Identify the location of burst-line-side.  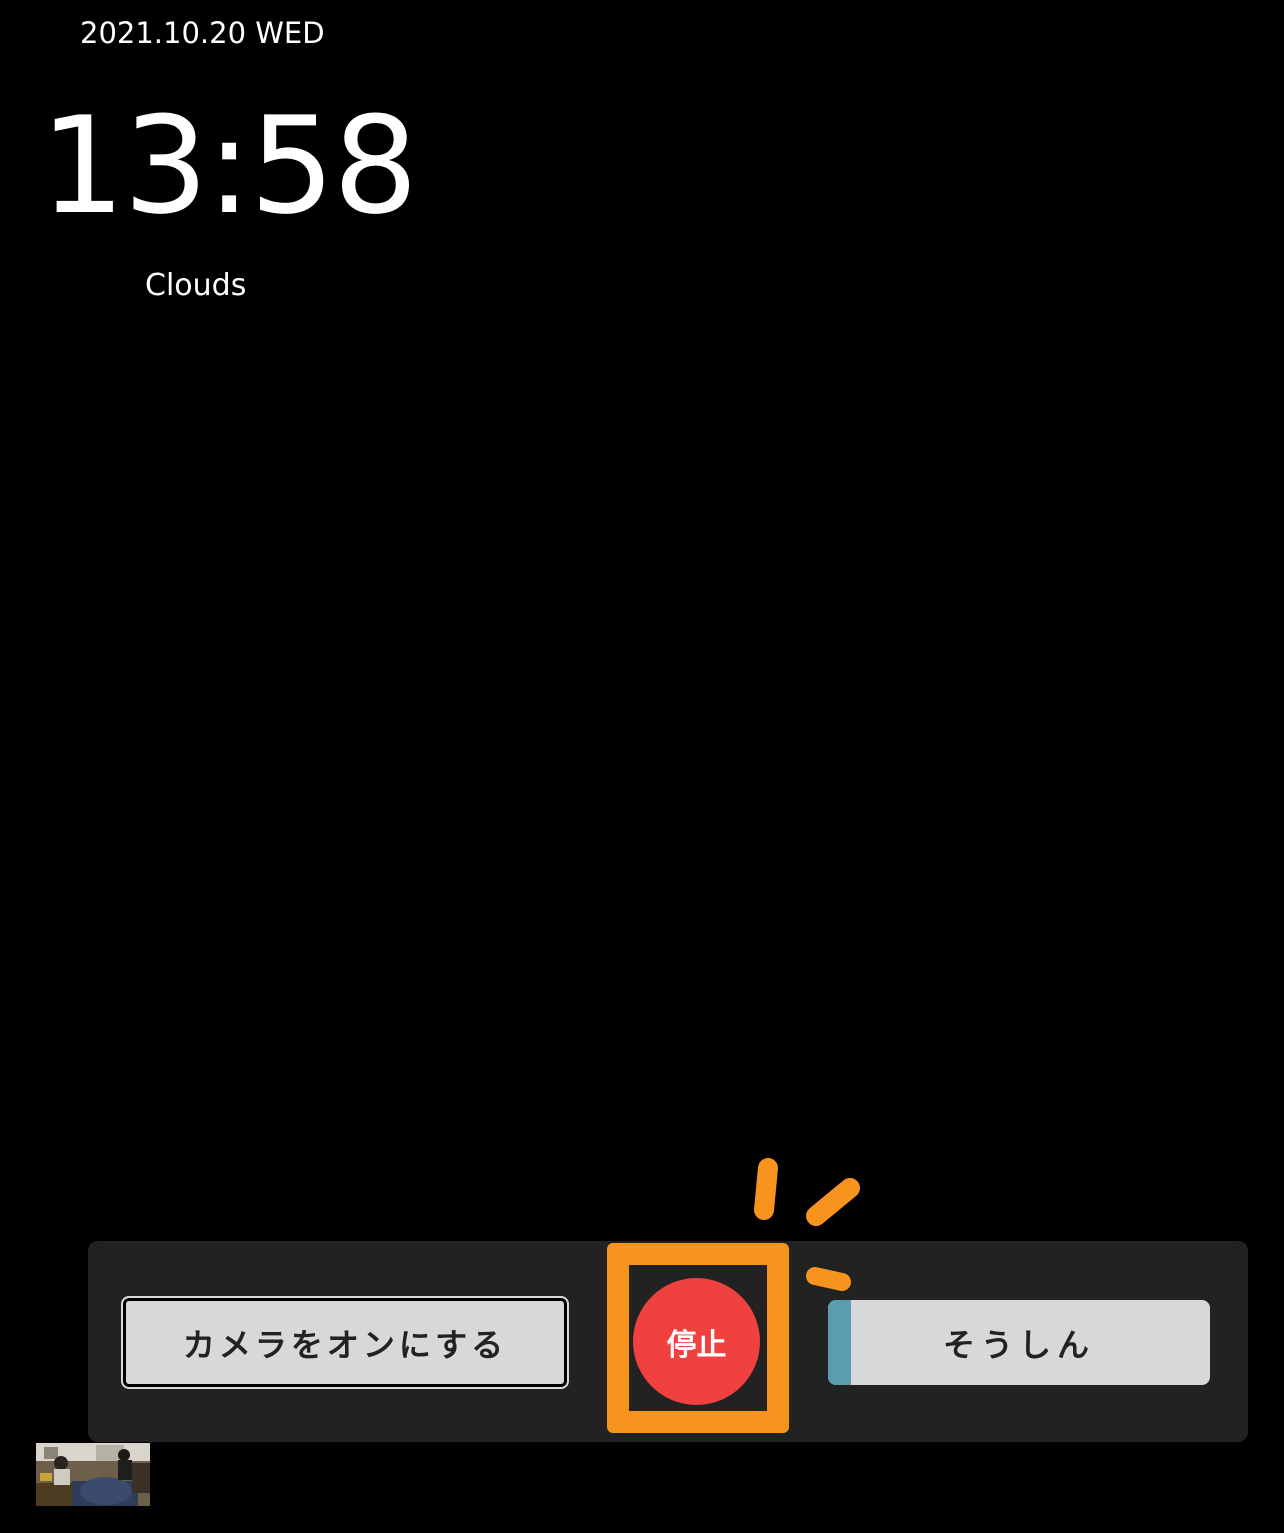
(828, 1279).